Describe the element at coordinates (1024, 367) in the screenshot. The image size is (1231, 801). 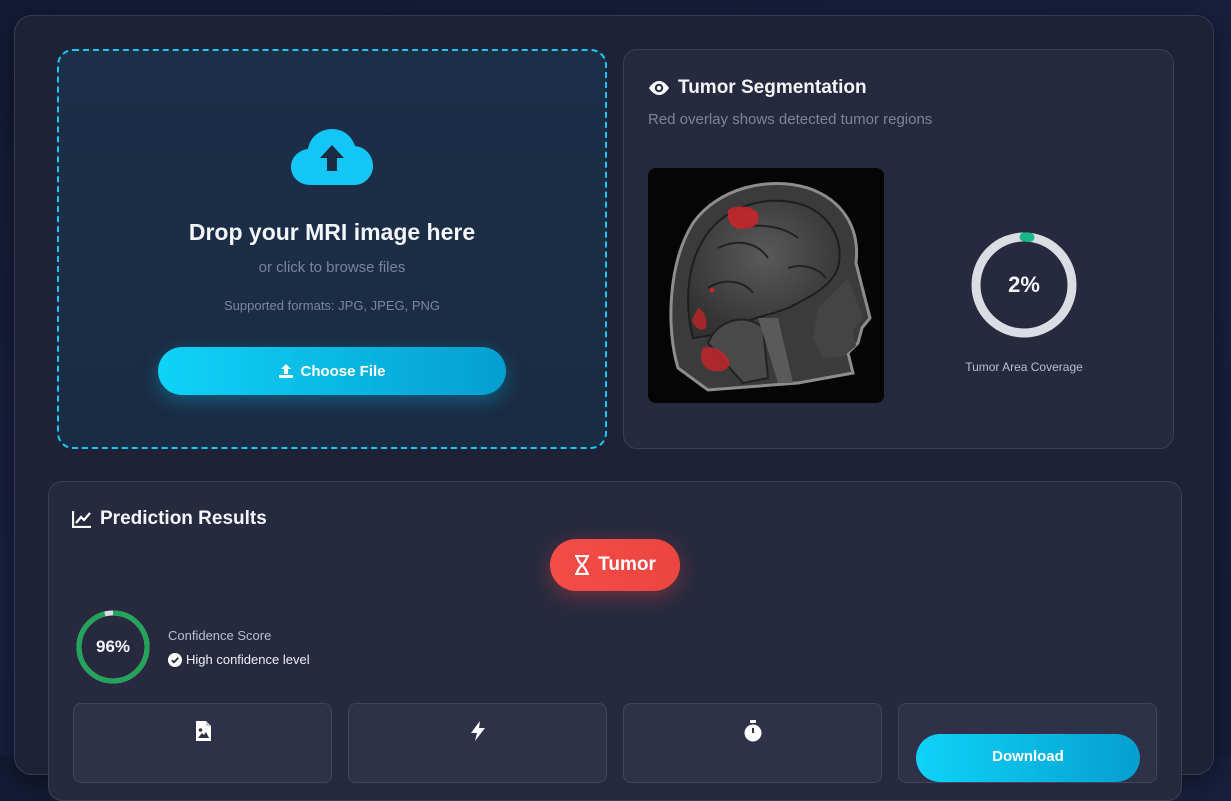
I see `tumor-coverage-label: Tumor Area Coverage` at that location.